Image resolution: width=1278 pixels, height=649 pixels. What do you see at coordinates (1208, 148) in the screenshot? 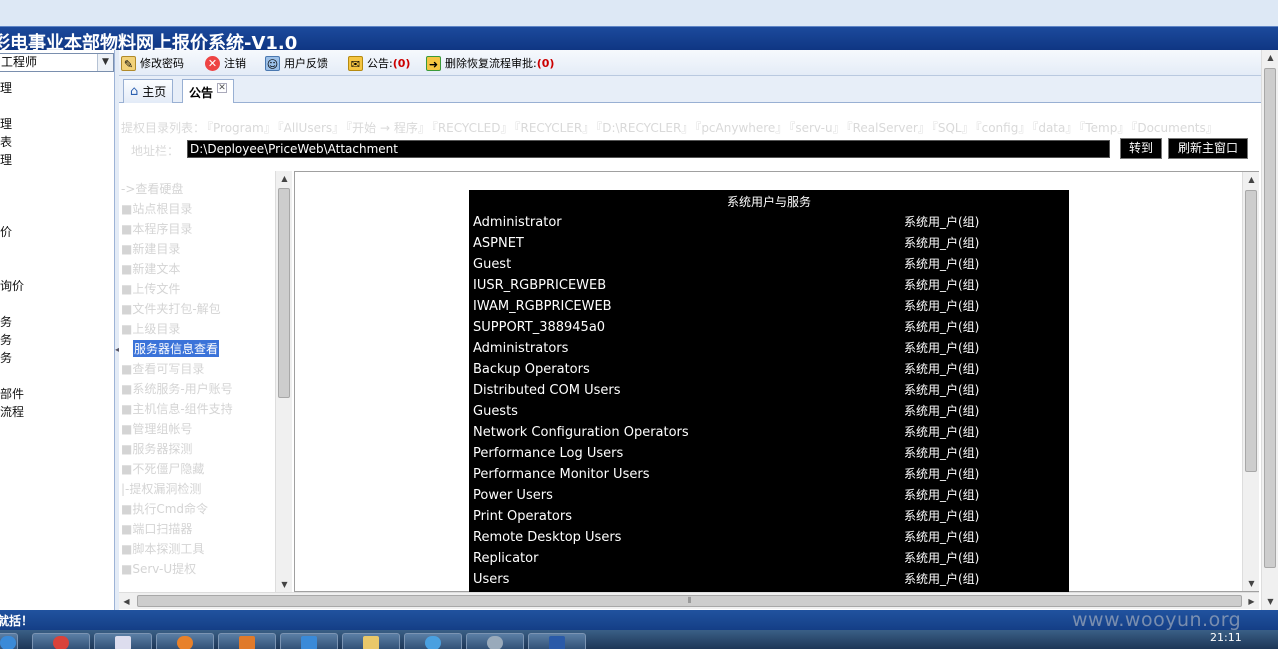
I see `refresh-main-window-button: 刷新主窗口` at bounding box center [1208, 148].